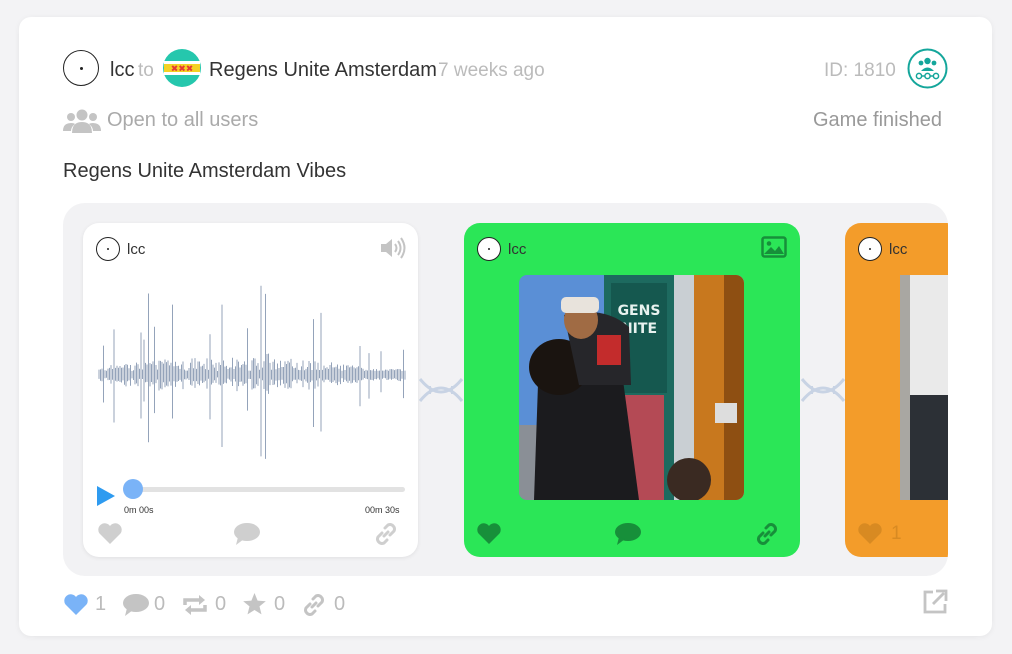  What do you see at coordinates (195, 605) in the screenshot?
I see `repost-icon` at bounding box center [195, 605].